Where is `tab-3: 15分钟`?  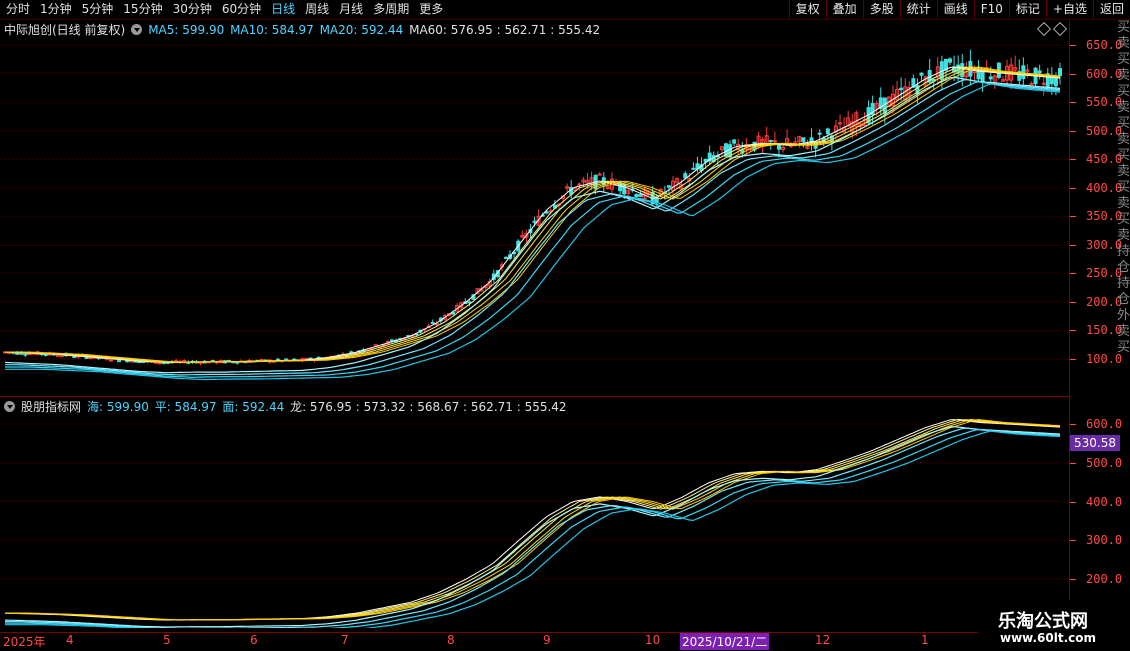 tab-3: 15分钟 is located at coordinates (143, 9).